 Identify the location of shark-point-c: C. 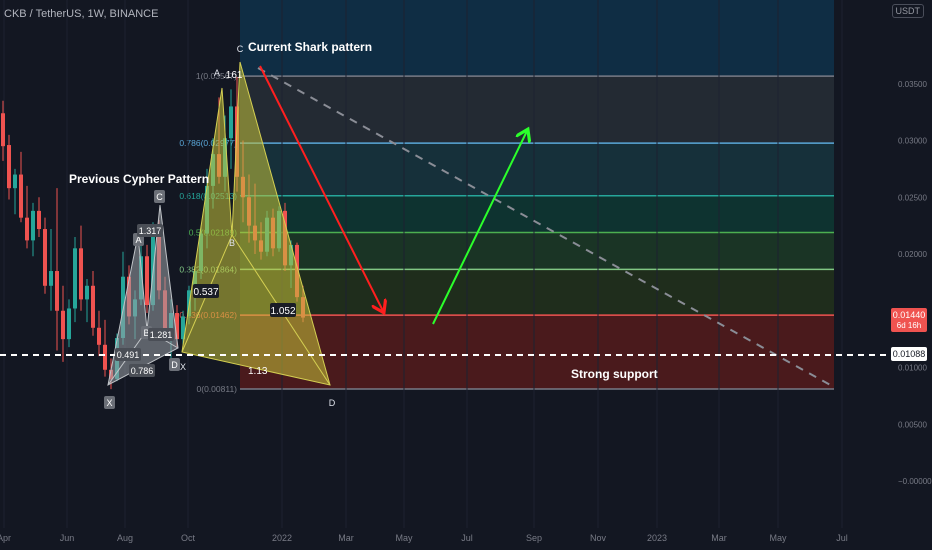
(240, 49).